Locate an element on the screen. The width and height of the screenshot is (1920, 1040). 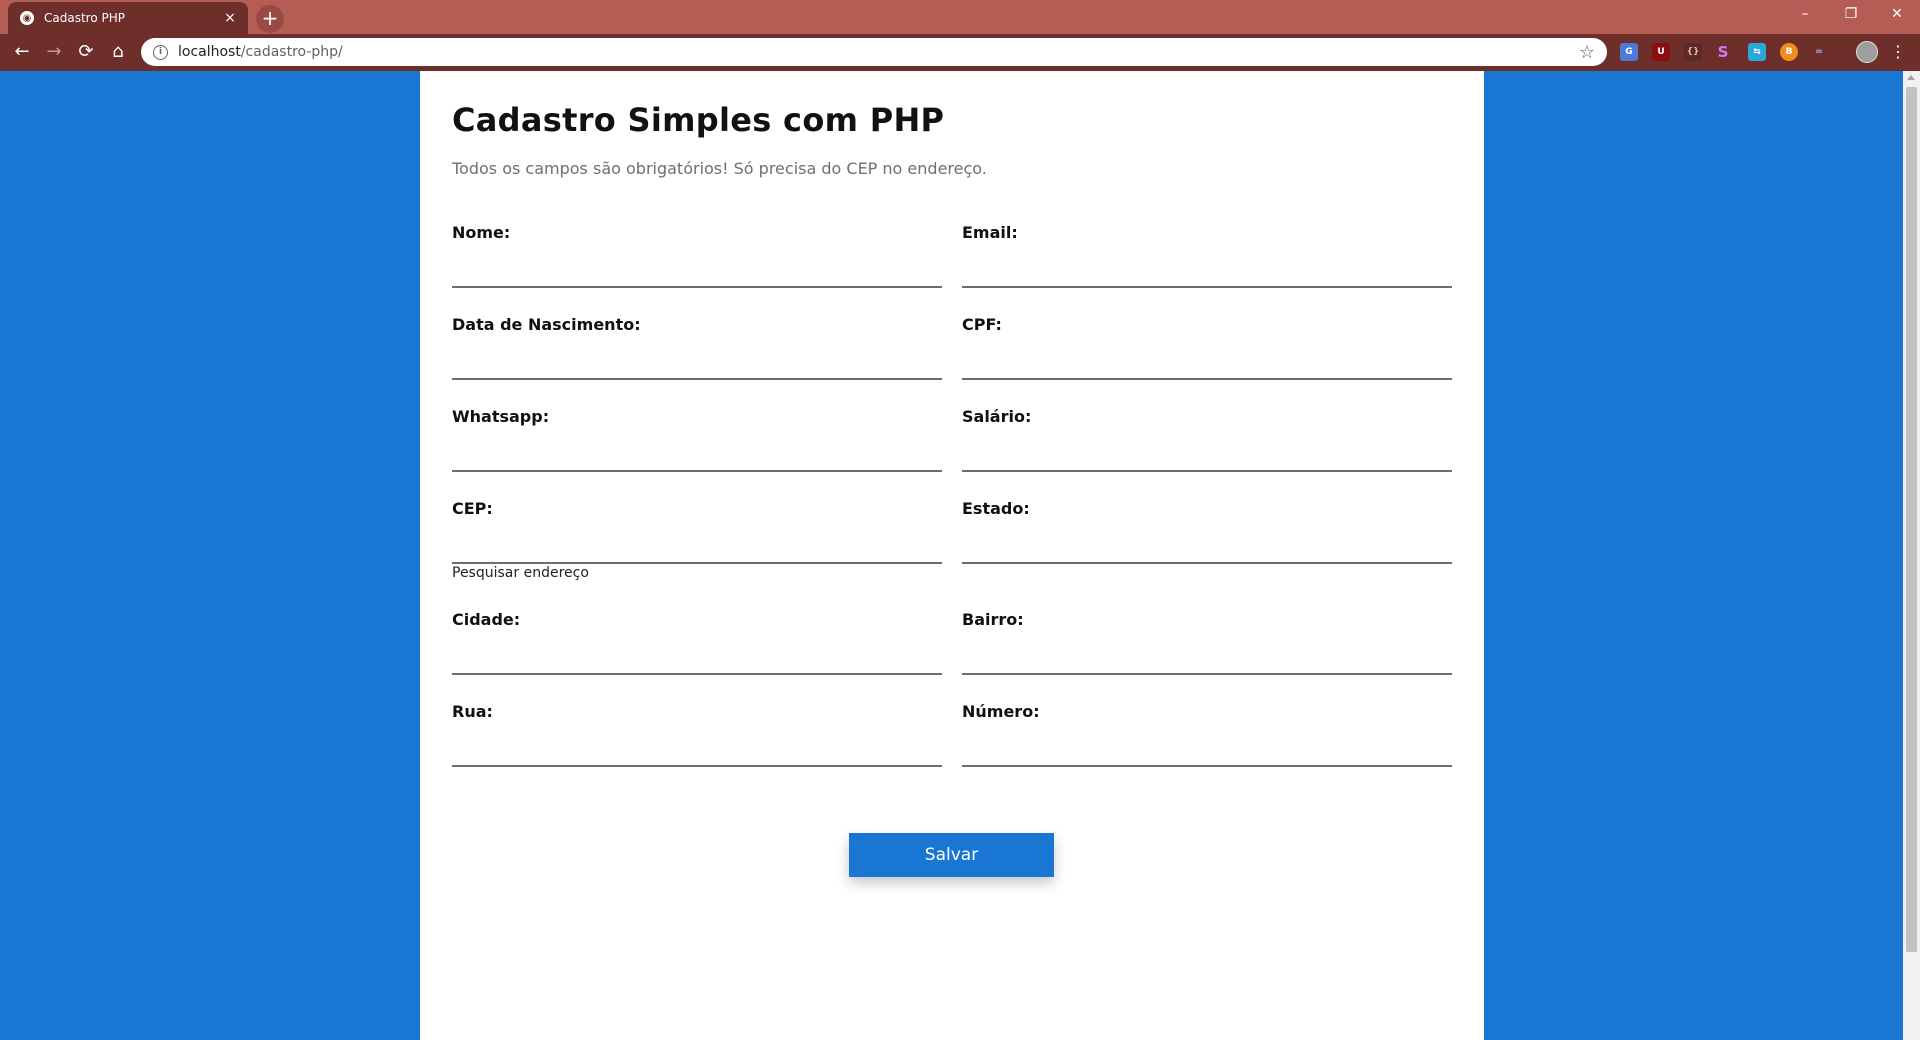
new-tab-button: + is located at coordinates (270, 19).